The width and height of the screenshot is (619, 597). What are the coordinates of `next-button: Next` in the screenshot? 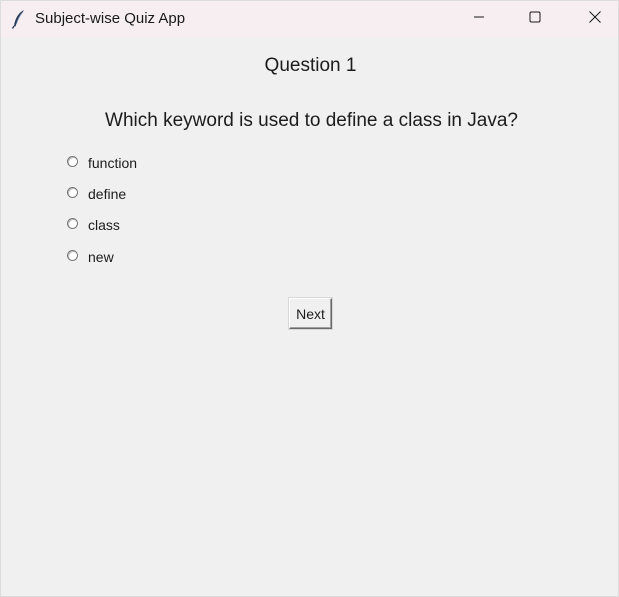 It's located at (310, 313).